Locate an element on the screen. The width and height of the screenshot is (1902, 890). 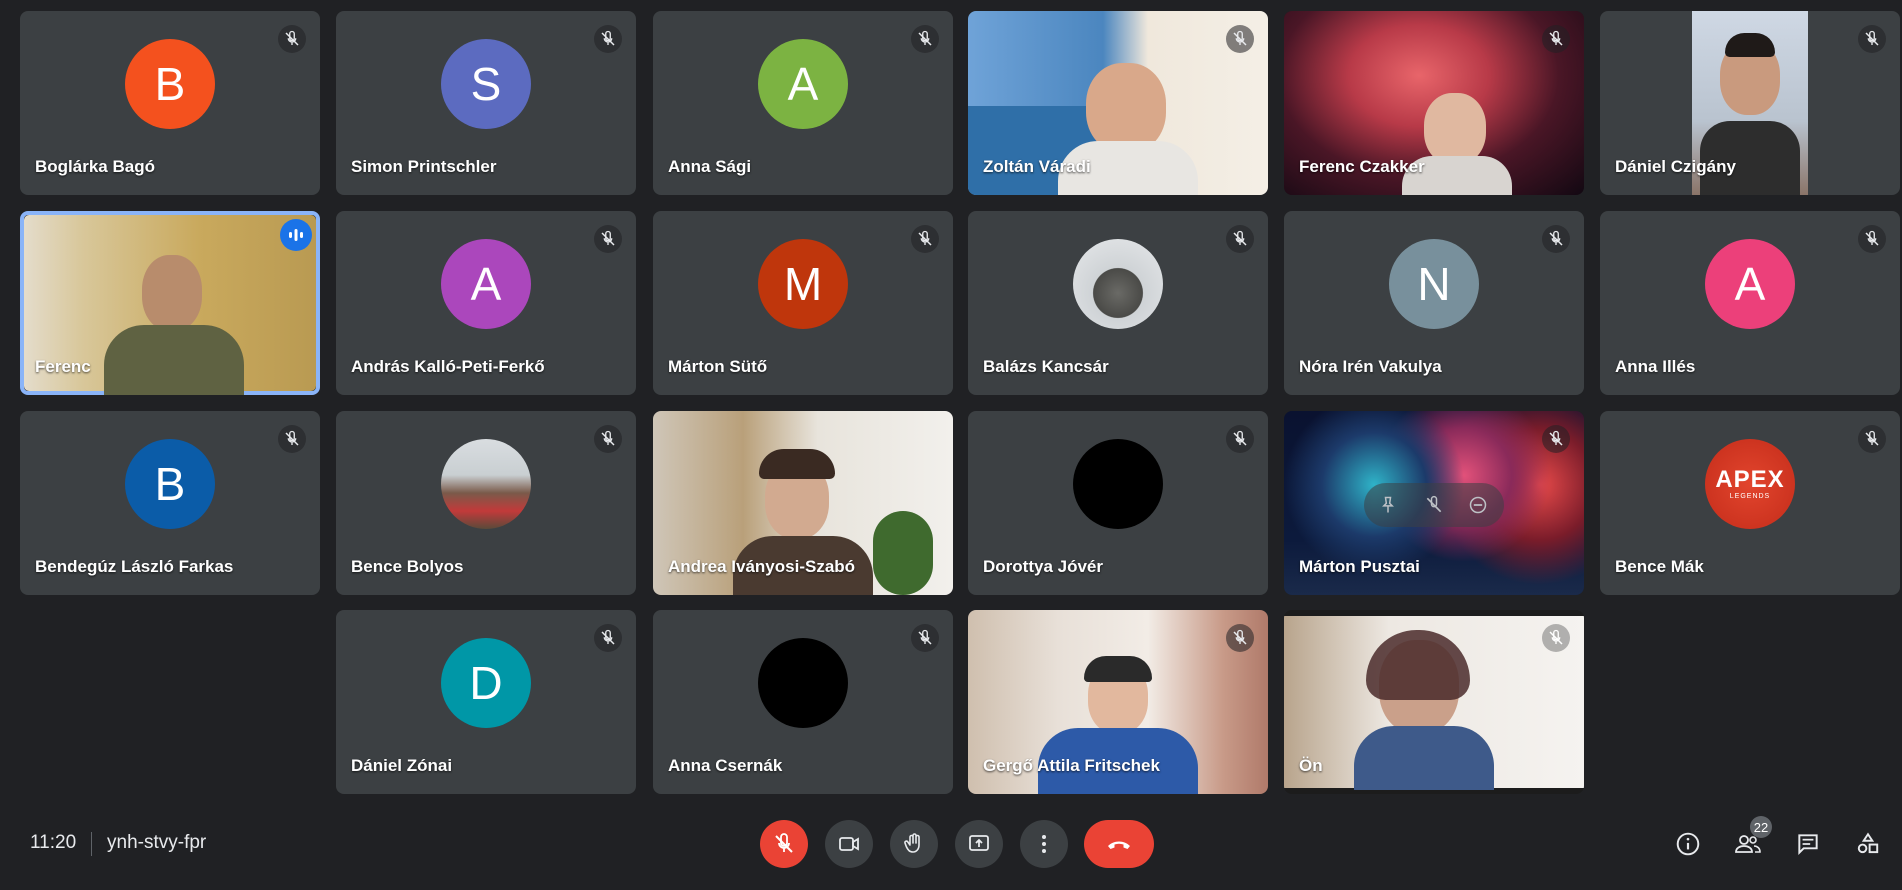
leave-call-button is located at coordinates (1119, 844).